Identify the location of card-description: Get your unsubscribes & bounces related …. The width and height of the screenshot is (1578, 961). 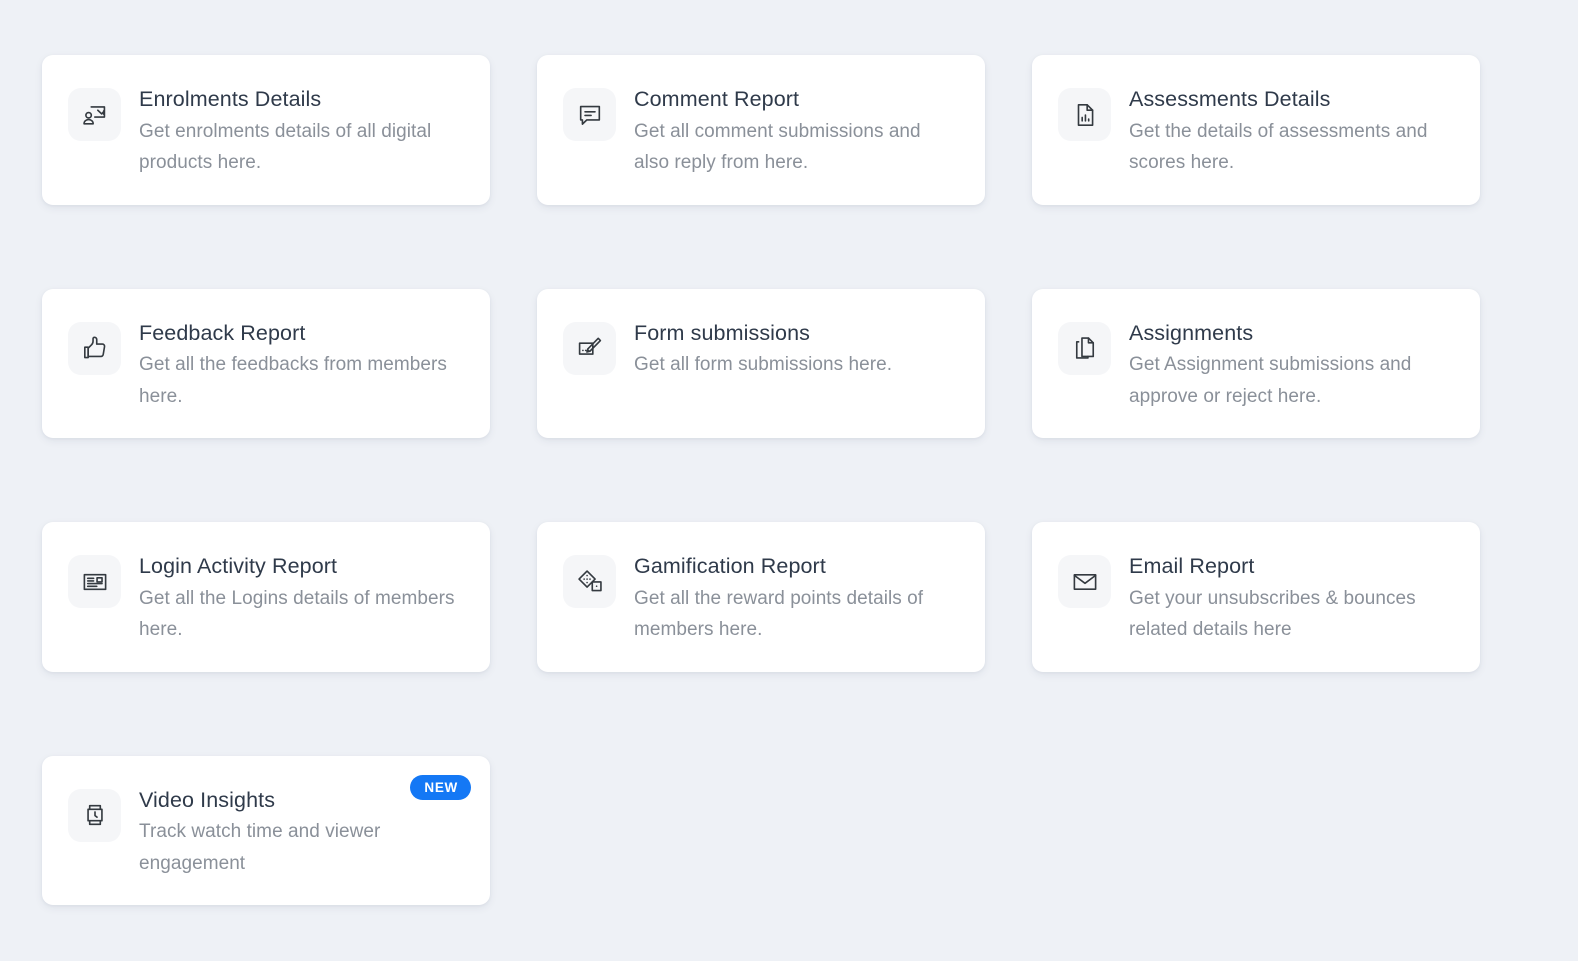
(1272, 614).